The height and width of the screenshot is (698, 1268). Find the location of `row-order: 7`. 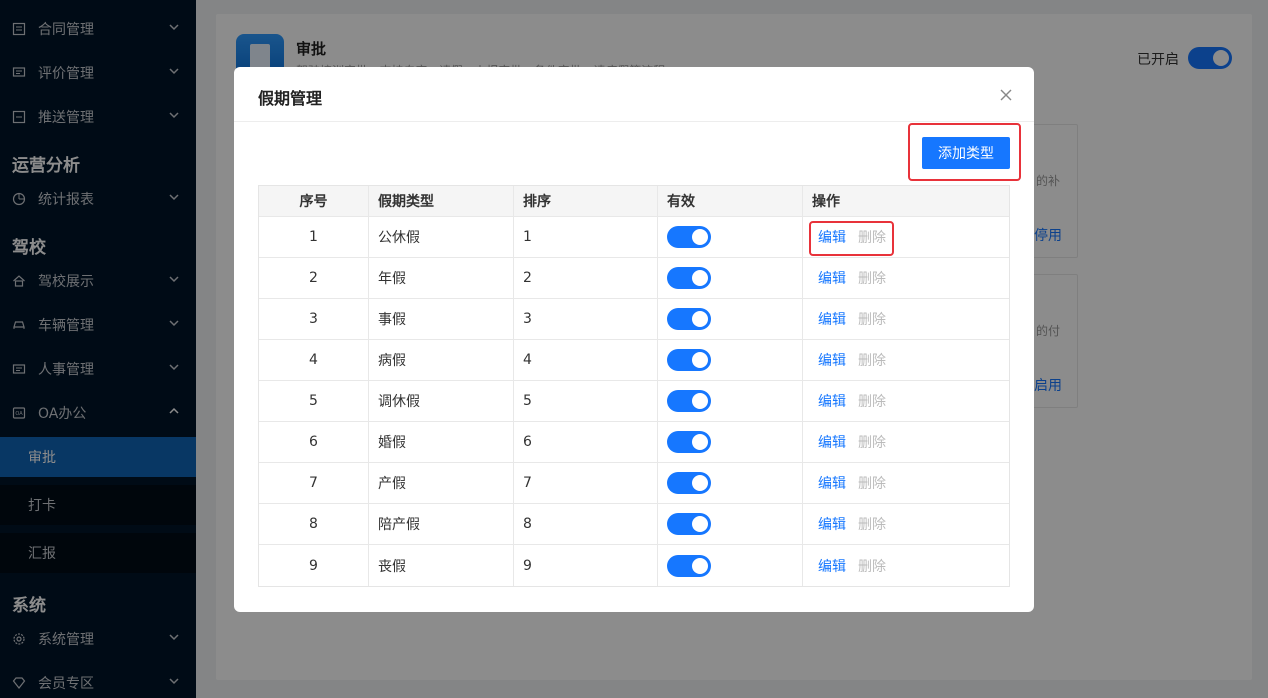

row-order: 7 is located at coordinates (586, 483).